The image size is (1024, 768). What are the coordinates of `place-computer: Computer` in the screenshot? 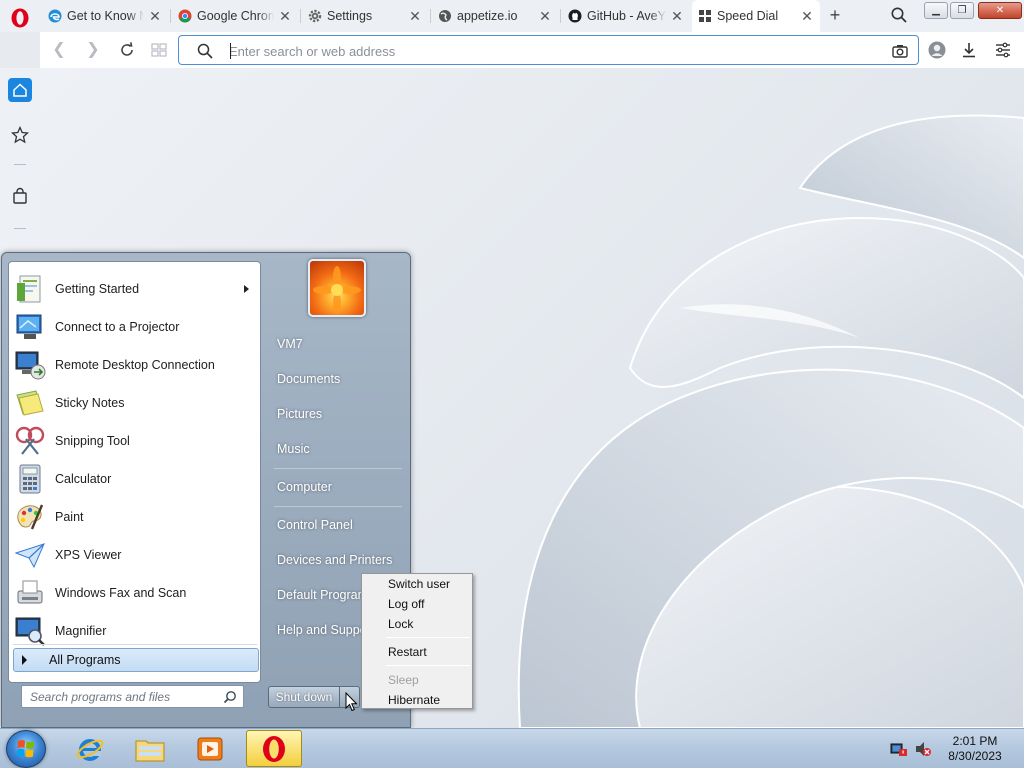 It's located at (338, 487).